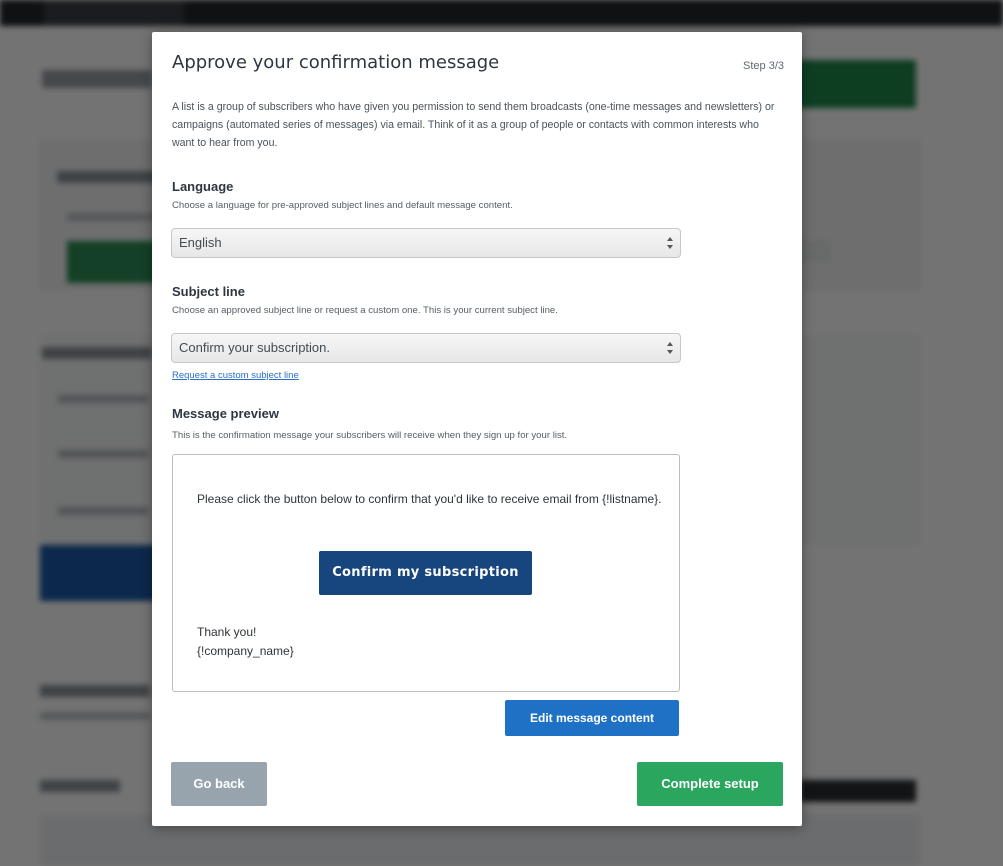  Describe the element at coordinates (219, 784) in the screenshot. I see `go-back-button: Go back` at that location.